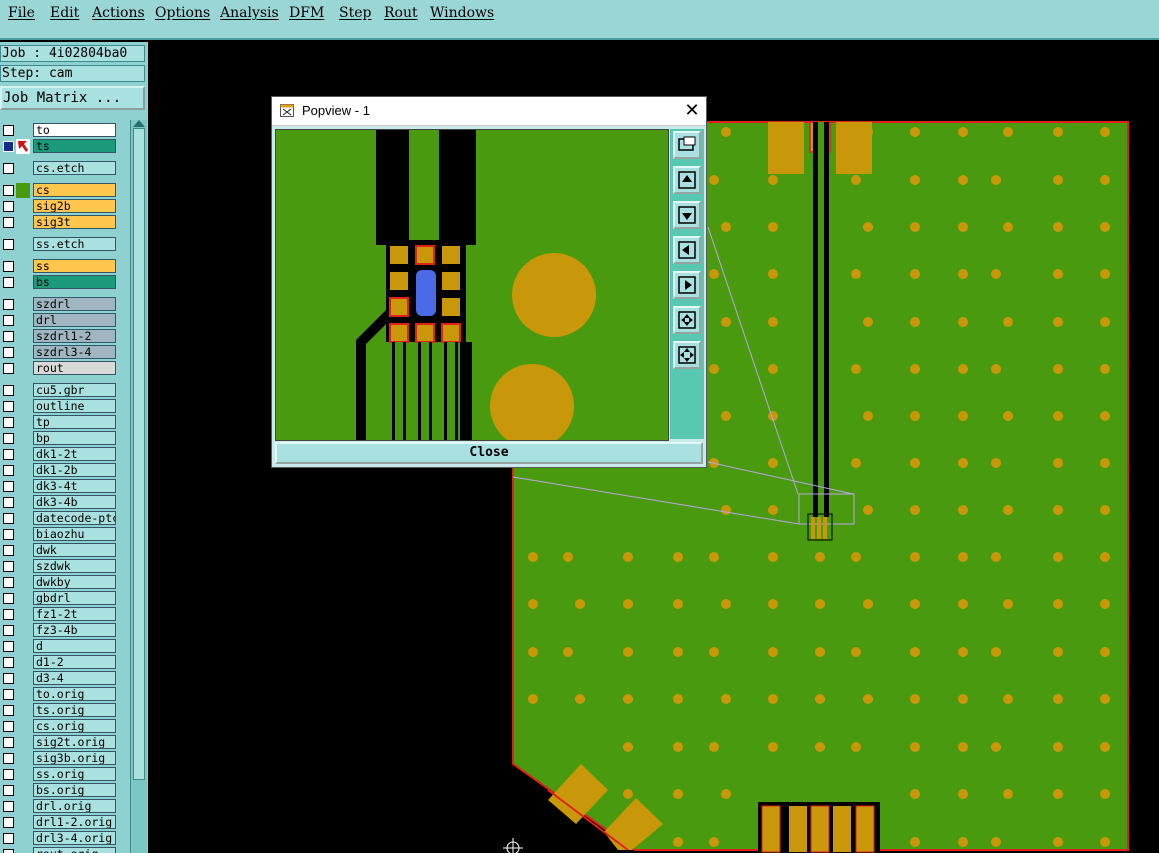 The height and width of the screenshot is (853, 1159). I want to click on layer-row: bs.orig, so click(60, 790).